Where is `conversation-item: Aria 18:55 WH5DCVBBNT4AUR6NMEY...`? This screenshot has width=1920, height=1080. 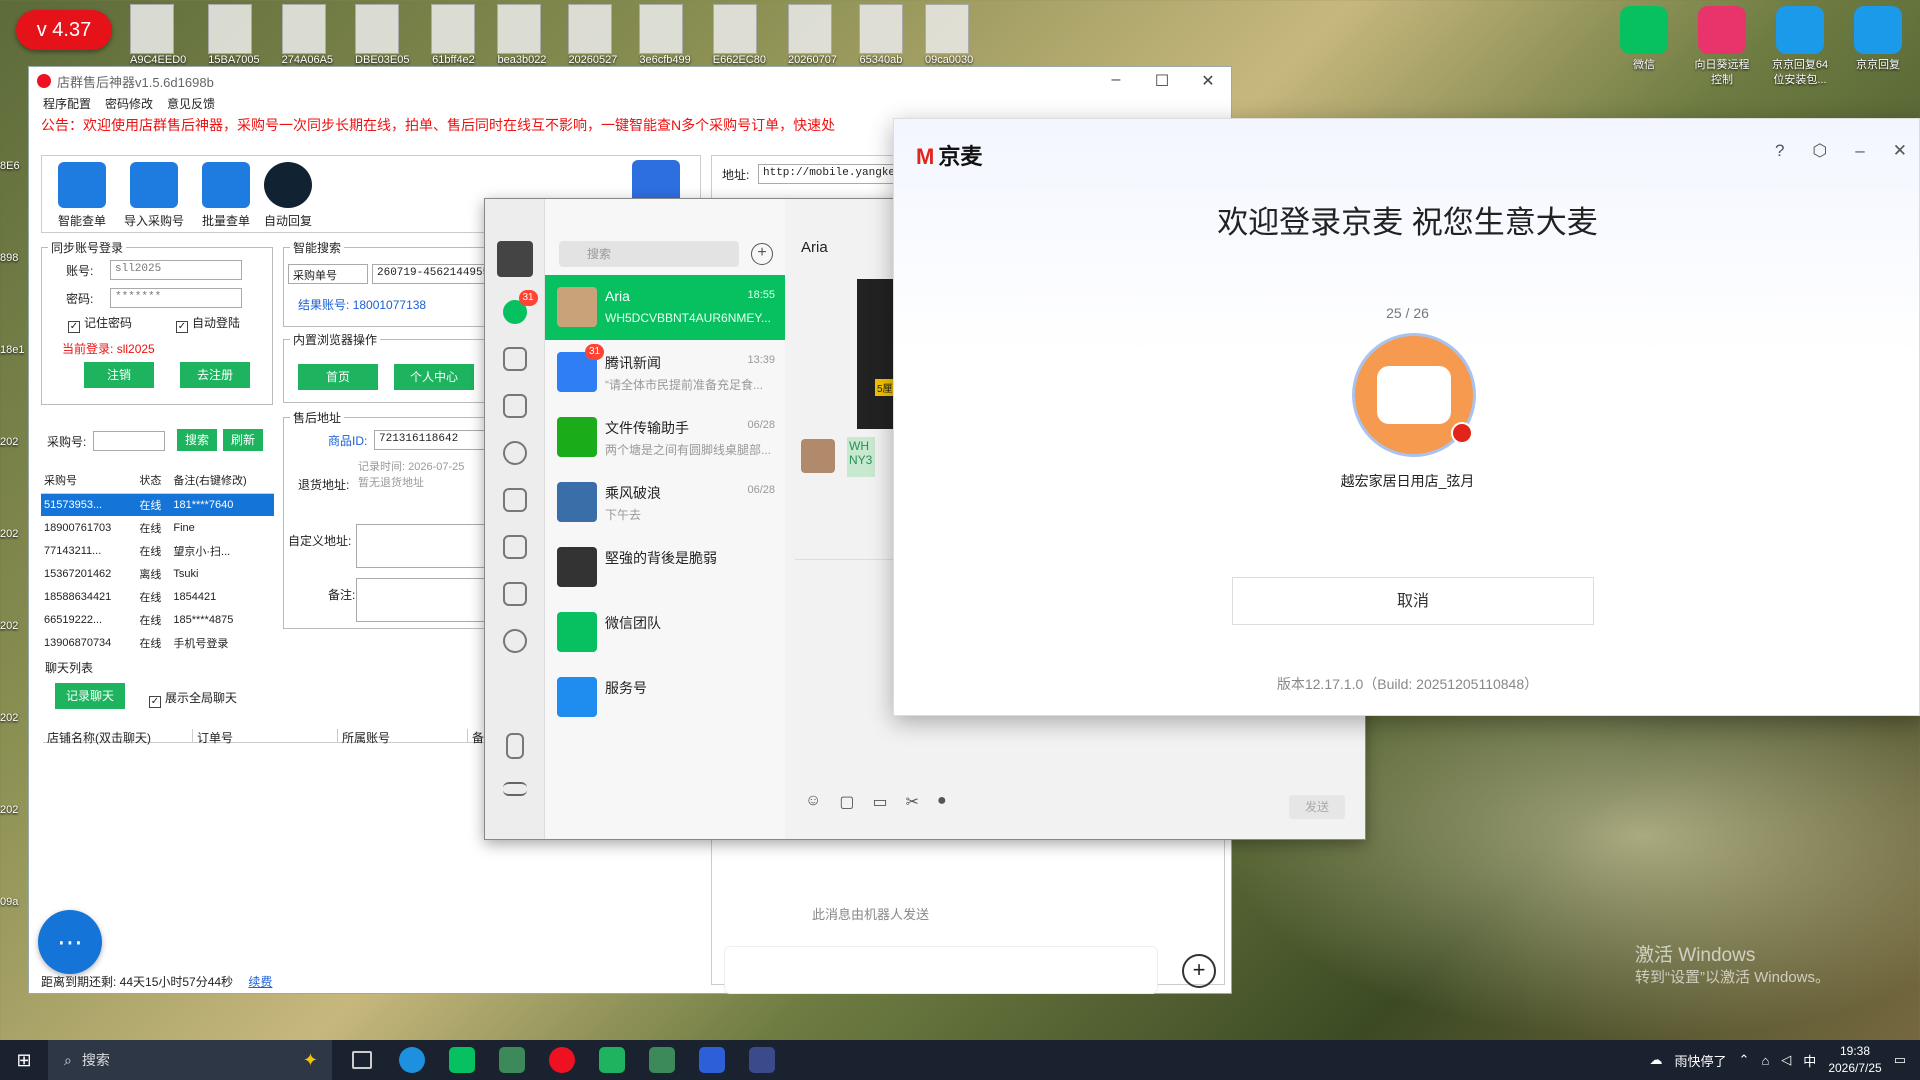
conversation-item: Aria 18:55 WH5DCVBBNT4AUR6NMEY... is located at coordinates (665, 307).